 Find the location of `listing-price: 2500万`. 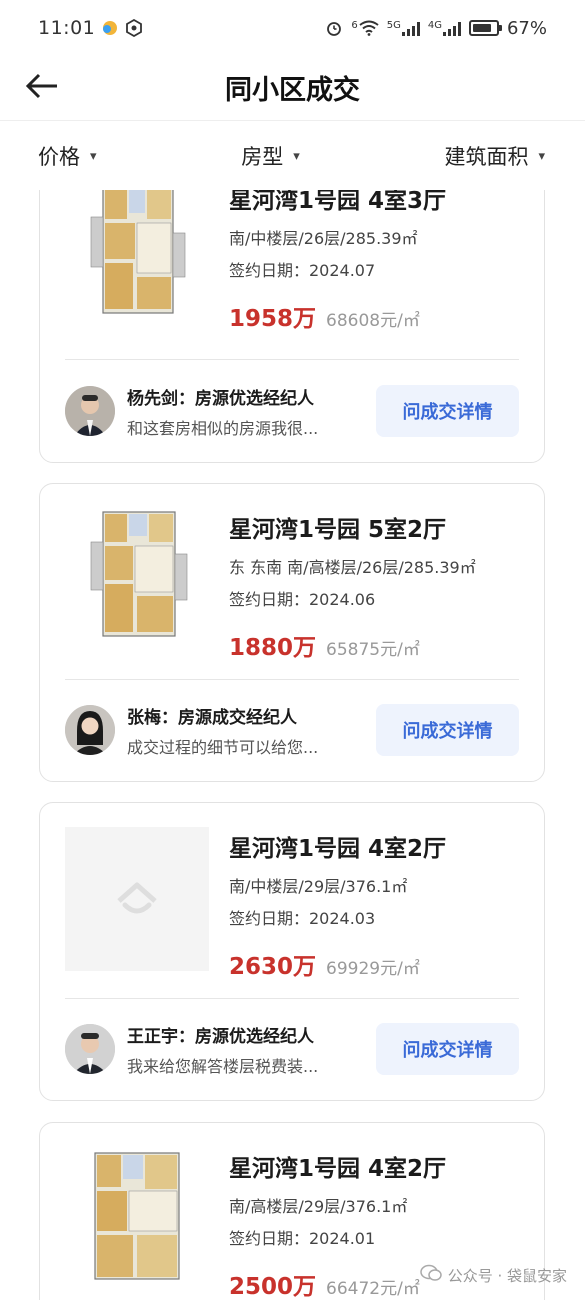

listing-price: 2500万 is located at coordinates (273, 1287).